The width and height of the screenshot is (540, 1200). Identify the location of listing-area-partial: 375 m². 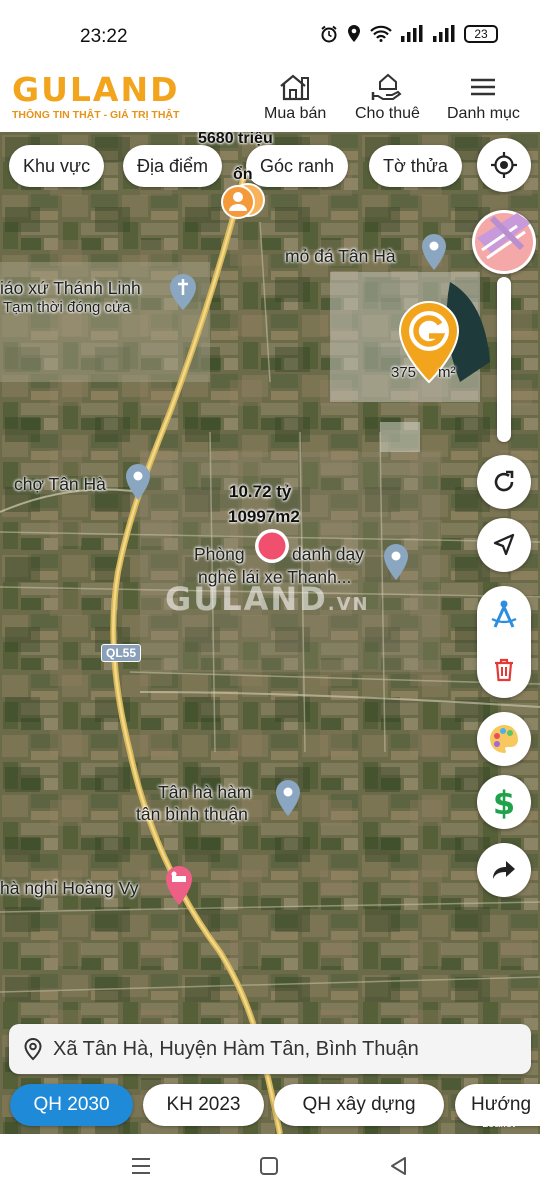
(423, 372).